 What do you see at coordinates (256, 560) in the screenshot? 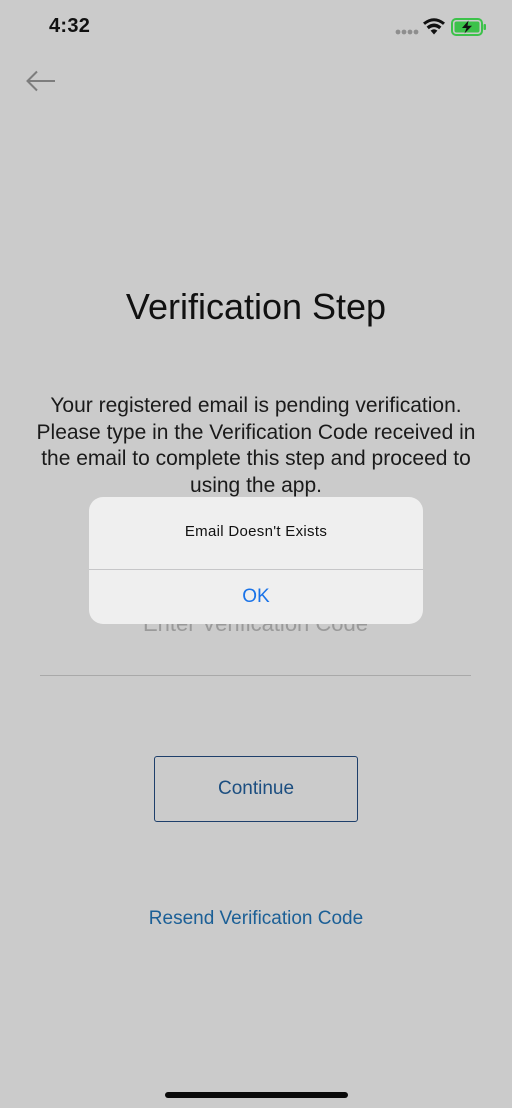
I see `alert-dialog: Email Doesn't Exists OK` at bounding box center [256, 560].